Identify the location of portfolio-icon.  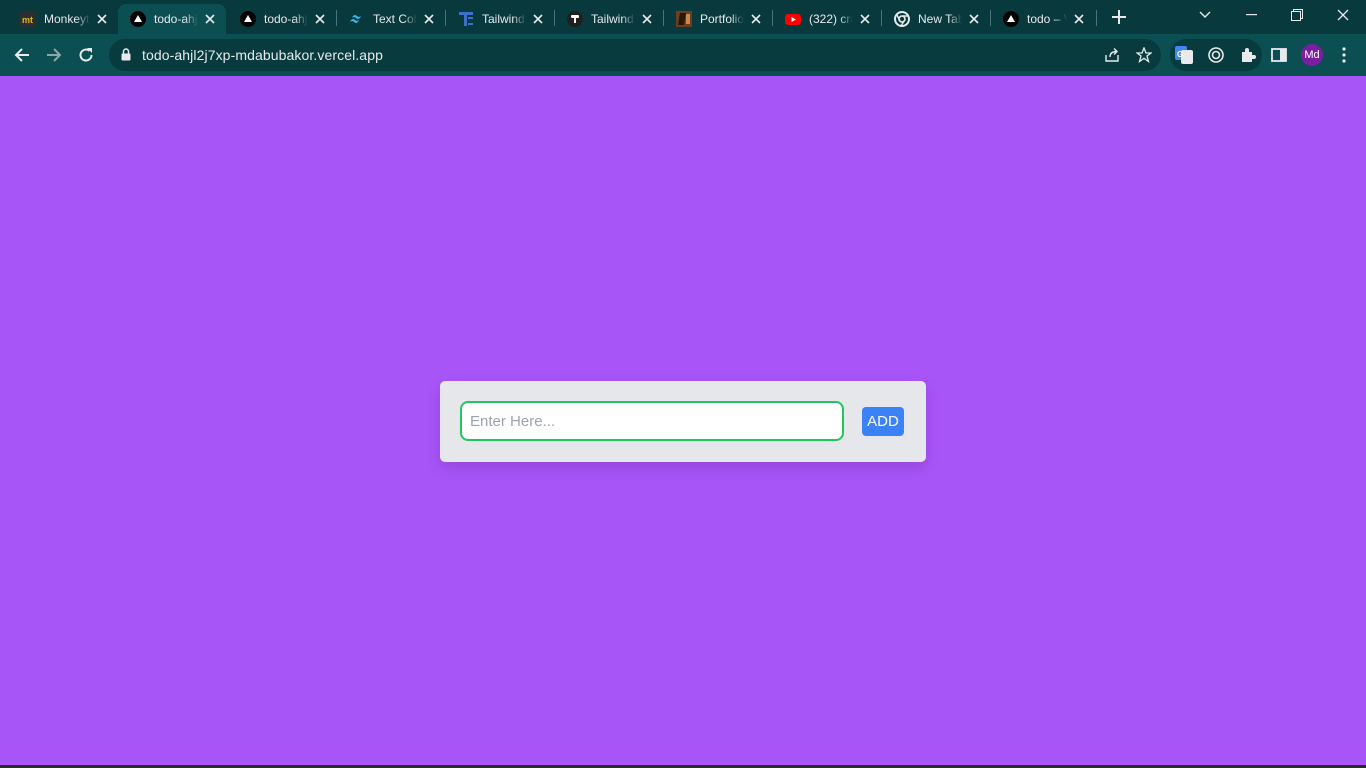
(684, 19).